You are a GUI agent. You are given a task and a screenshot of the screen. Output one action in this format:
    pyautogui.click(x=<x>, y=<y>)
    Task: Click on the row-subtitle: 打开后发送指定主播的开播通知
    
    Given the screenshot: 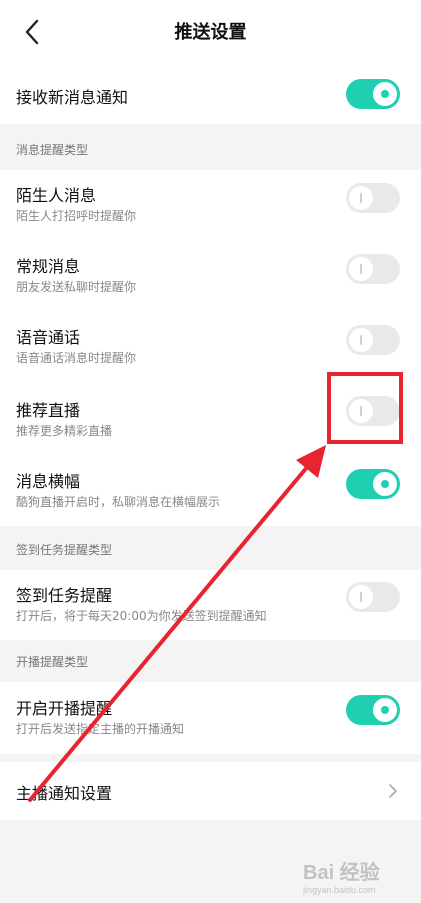 What is the action you would take?
    pyautogui.click(x=100, y=729)
    